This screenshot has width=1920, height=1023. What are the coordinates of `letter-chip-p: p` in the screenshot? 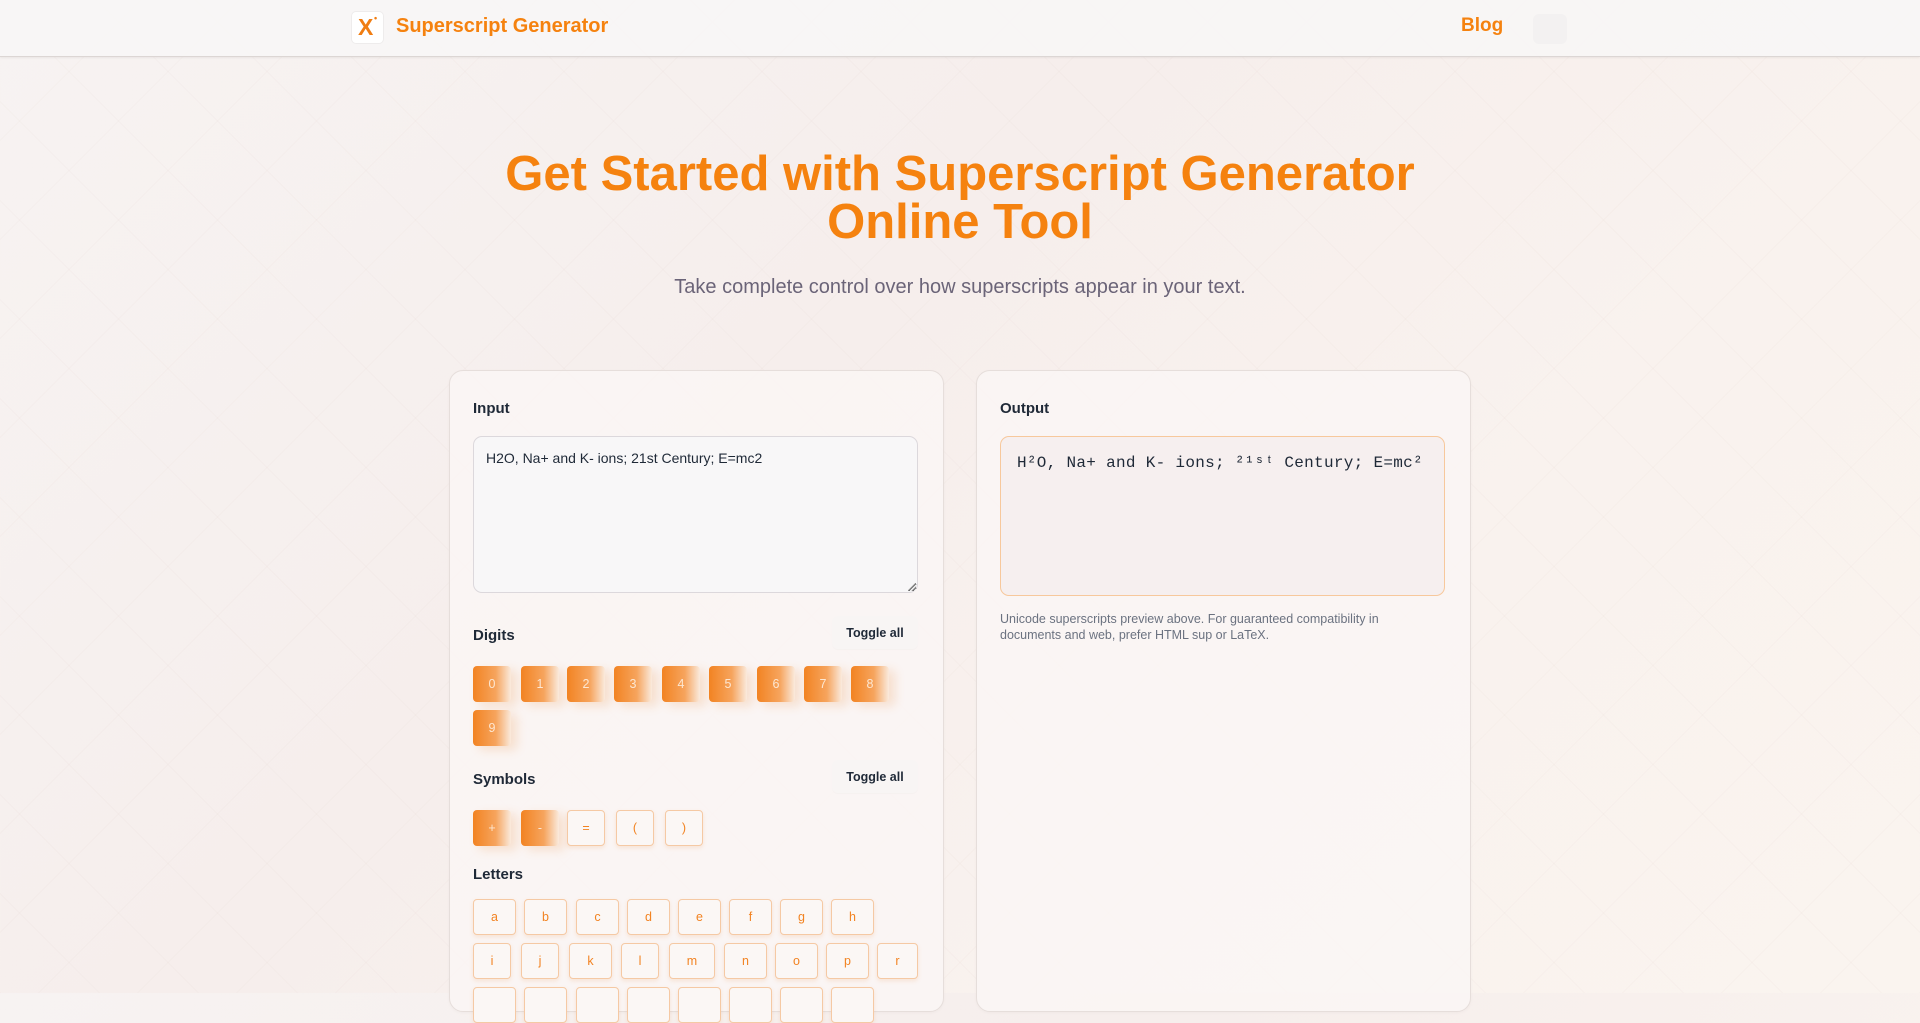 It's located at (847, 961).